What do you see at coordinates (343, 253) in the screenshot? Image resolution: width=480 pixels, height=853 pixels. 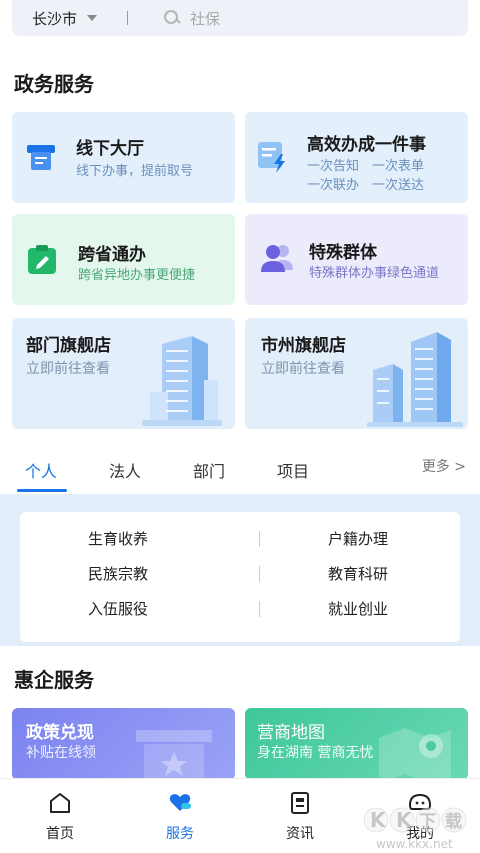 I see `card-title: 特殊群体` at bounding box center [343, 253].